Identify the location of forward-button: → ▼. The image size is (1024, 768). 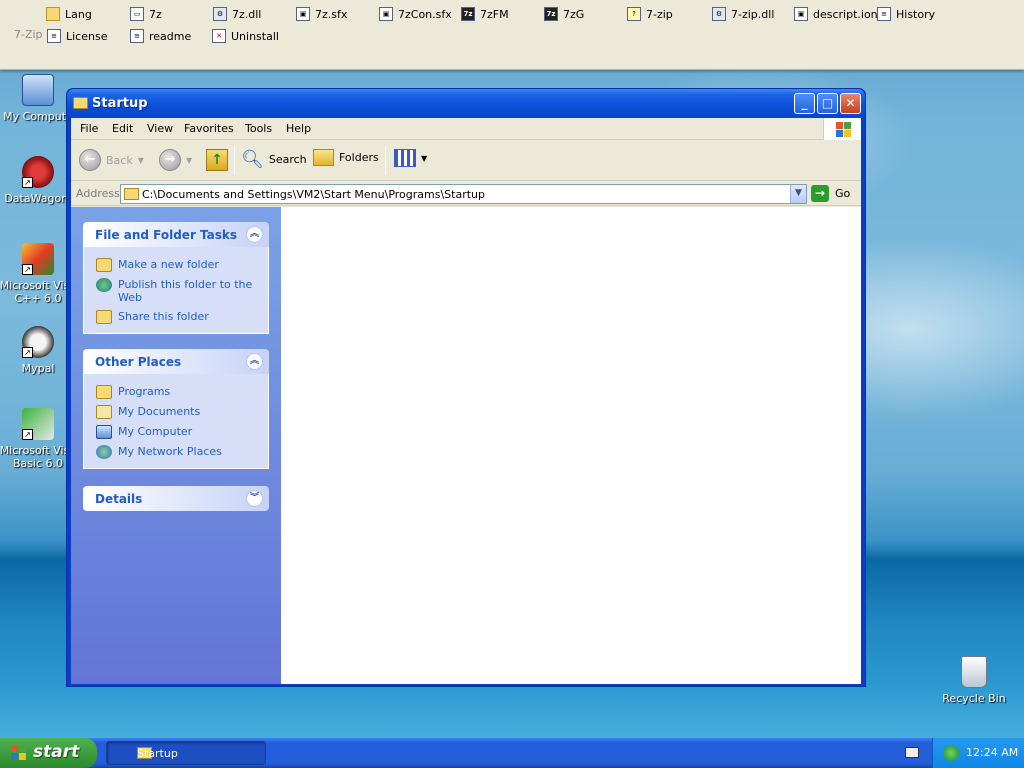
(175, 160).